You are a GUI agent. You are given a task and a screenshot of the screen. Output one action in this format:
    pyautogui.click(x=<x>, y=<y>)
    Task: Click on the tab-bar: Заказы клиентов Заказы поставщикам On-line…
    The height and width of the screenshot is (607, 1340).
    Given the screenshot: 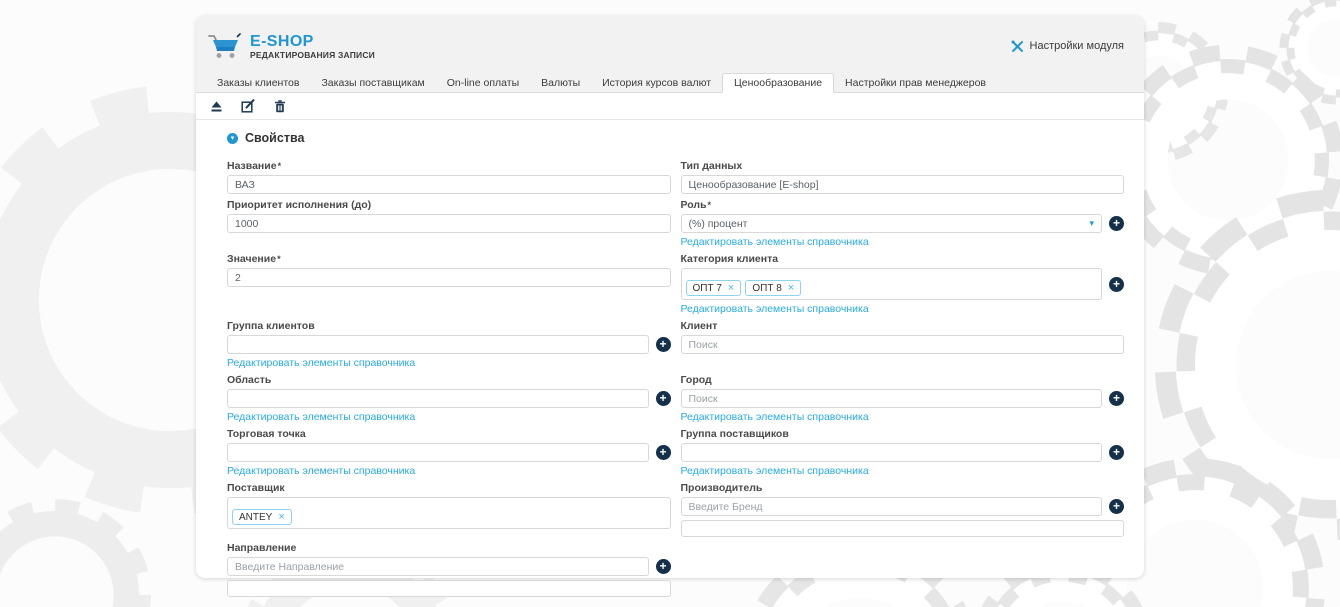 What is the action you would take?
    pyautogui.click(x=670, y=83)
    